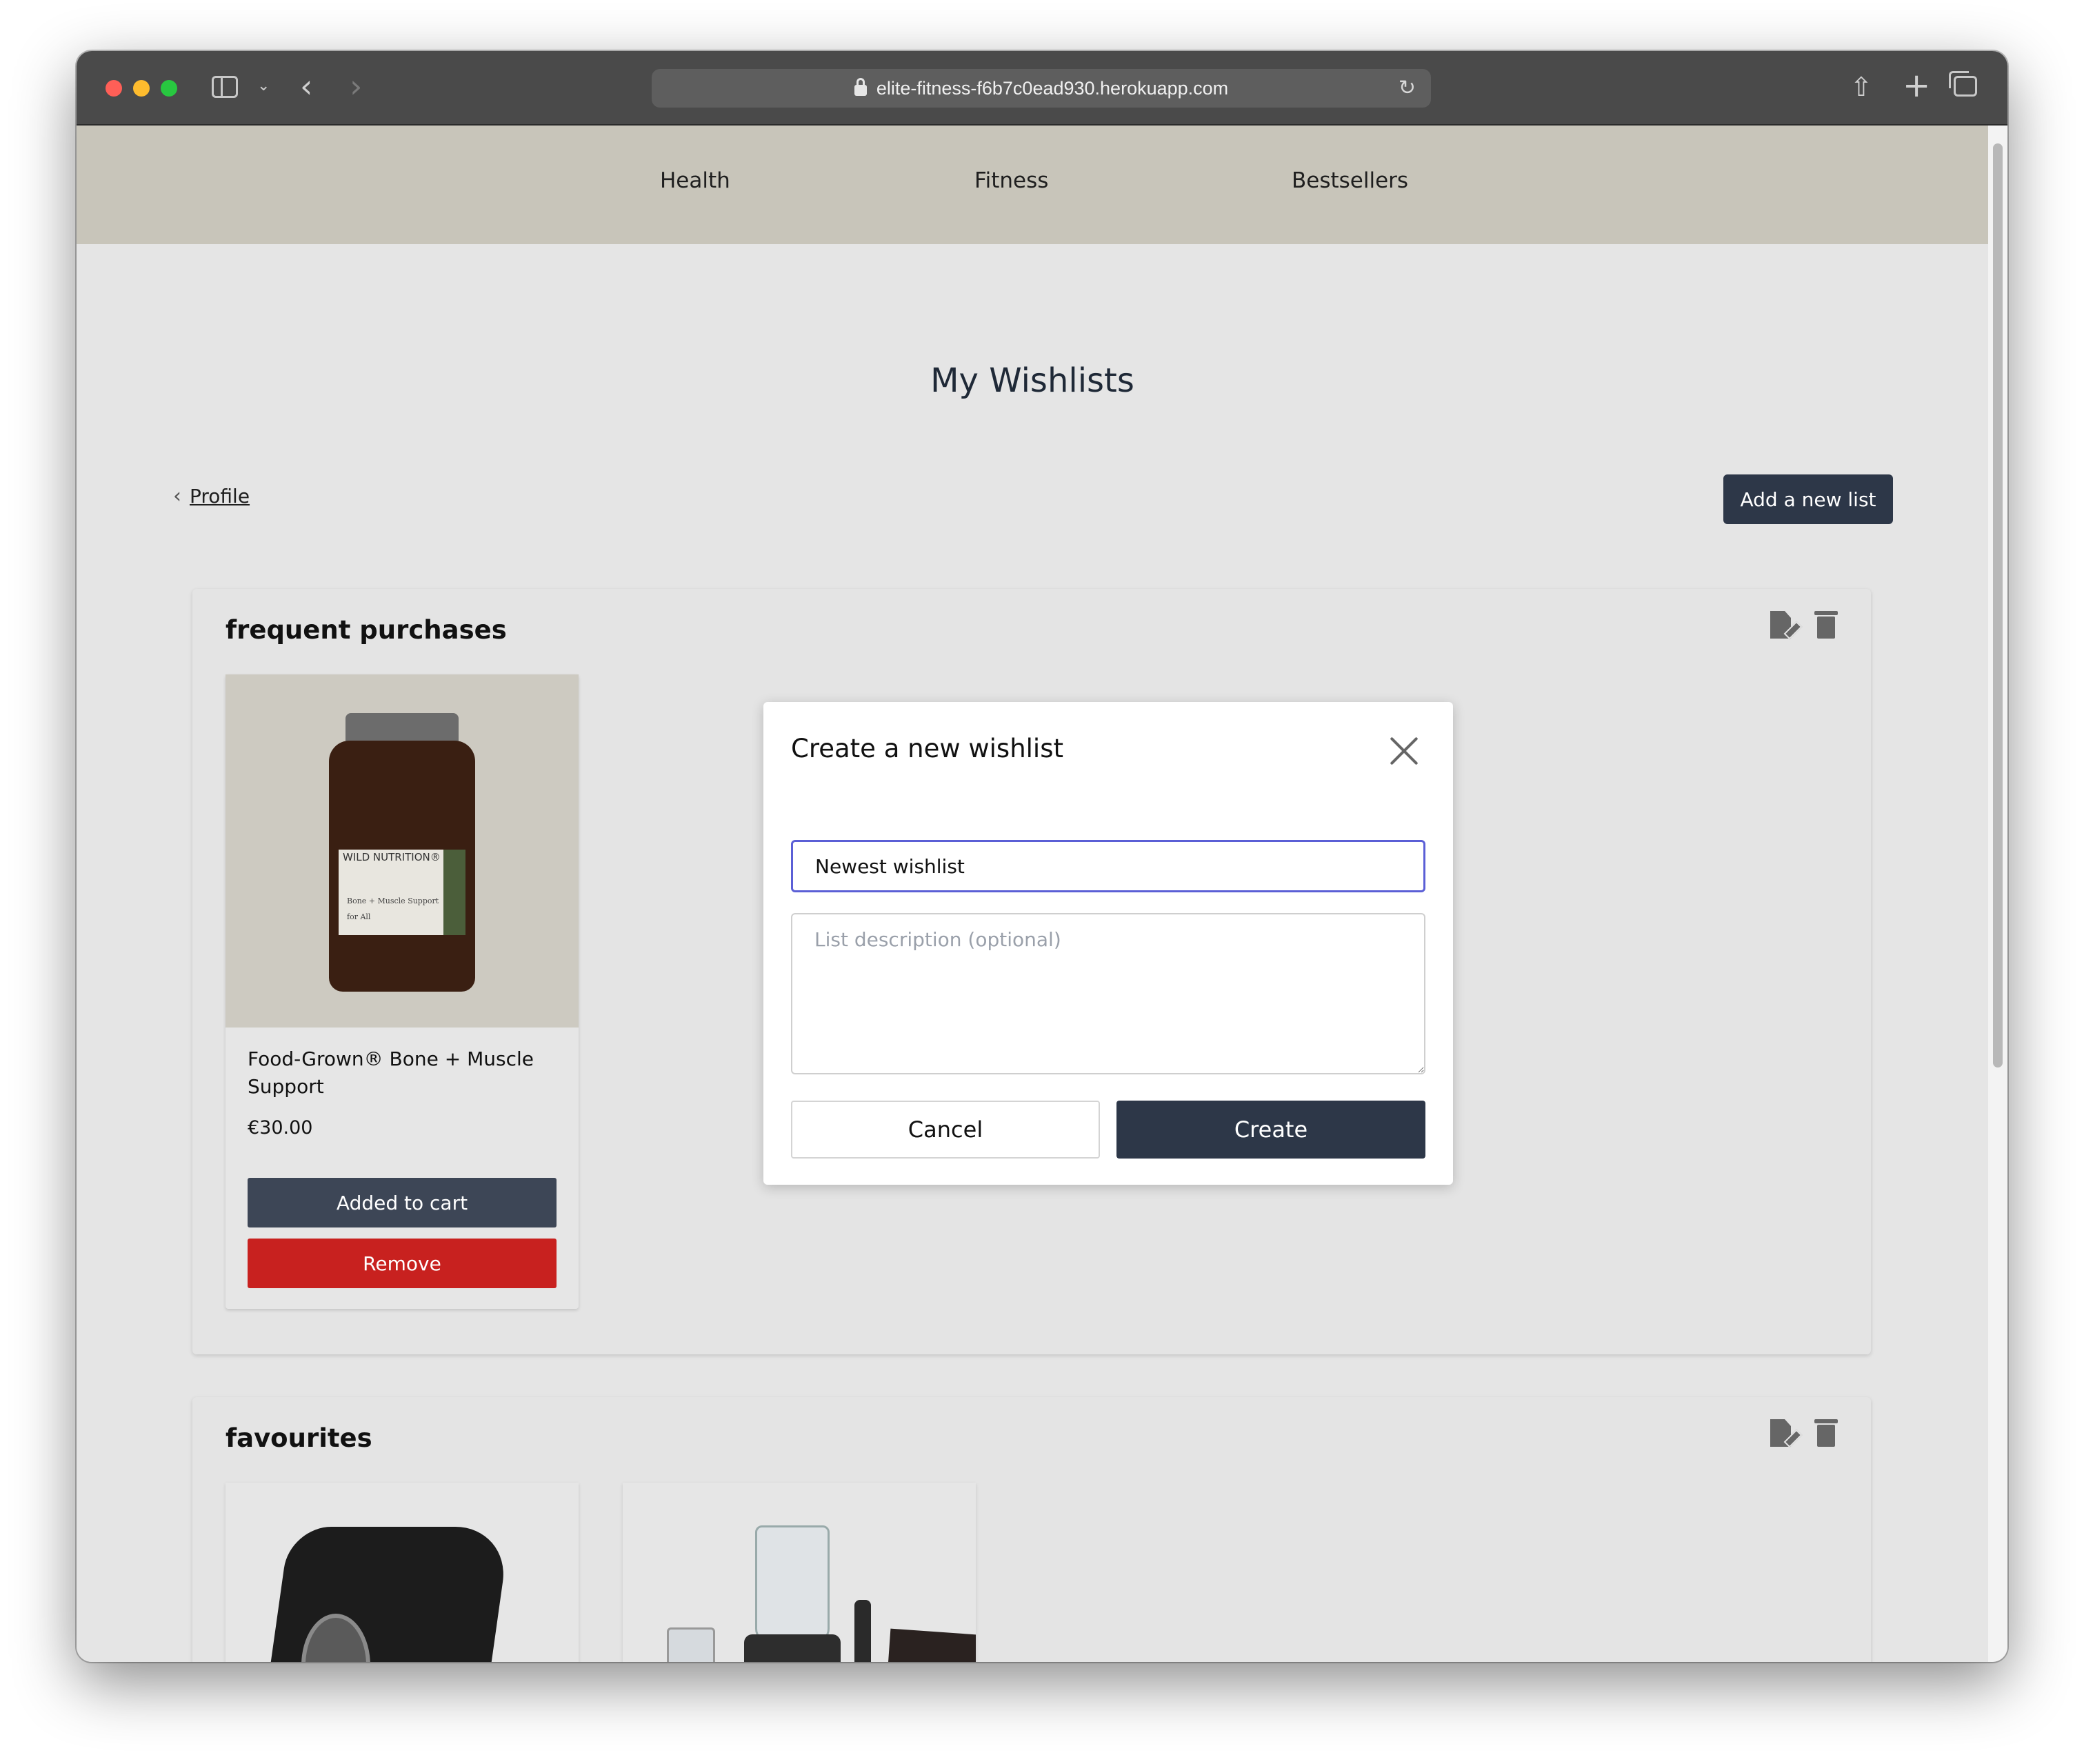 This screenshot has height=1764, width=2084. I want to click on blender-base, so click(792, 1648).